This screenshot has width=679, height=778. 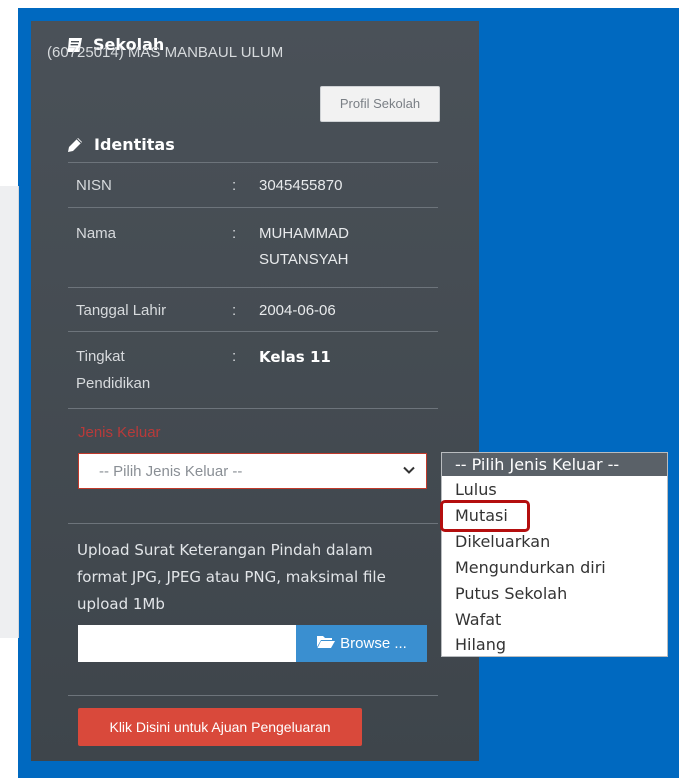 I want to click on upload-instructions-line1: Upload Surat Keterangan Pindah dalam, so click(x=225, y=550).